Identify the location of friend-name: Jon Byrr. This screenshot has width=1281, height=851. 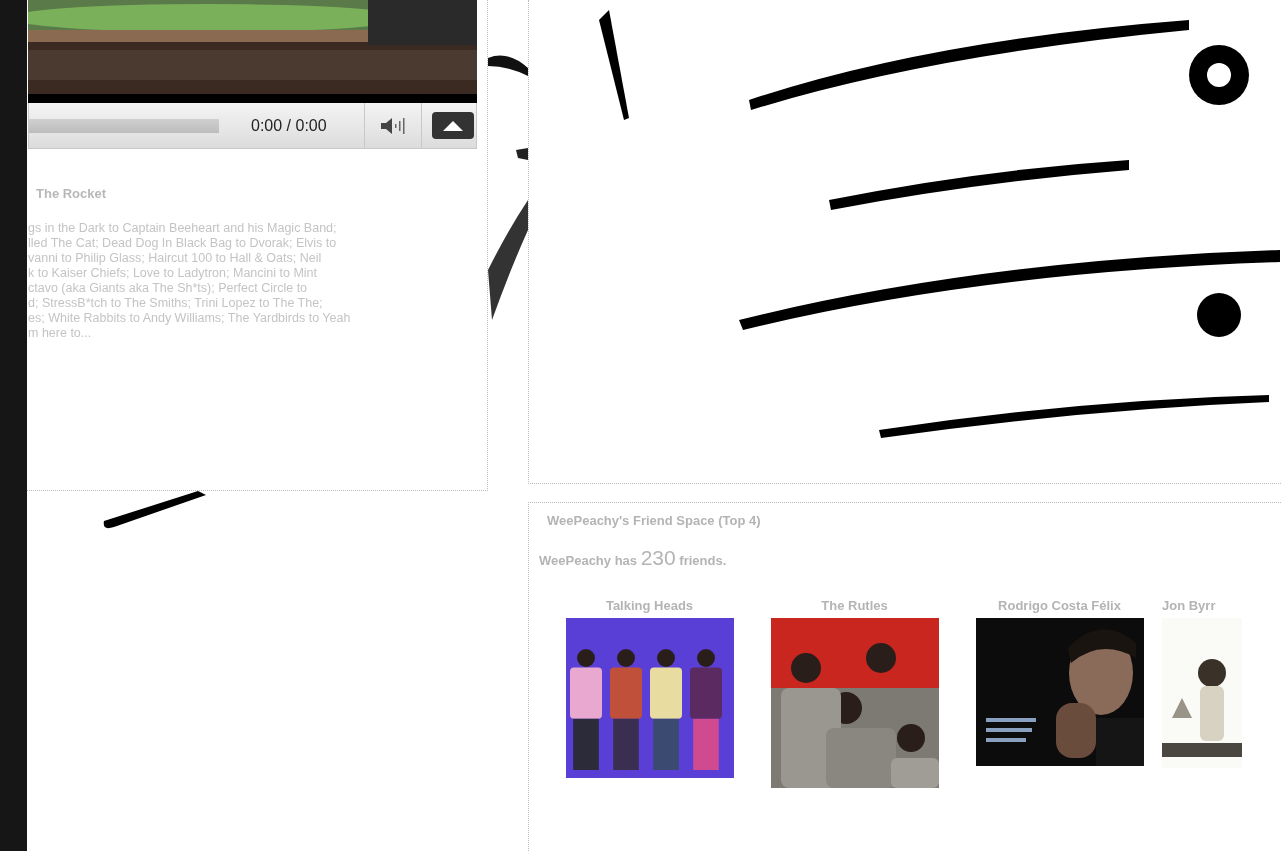
(1189, 605).